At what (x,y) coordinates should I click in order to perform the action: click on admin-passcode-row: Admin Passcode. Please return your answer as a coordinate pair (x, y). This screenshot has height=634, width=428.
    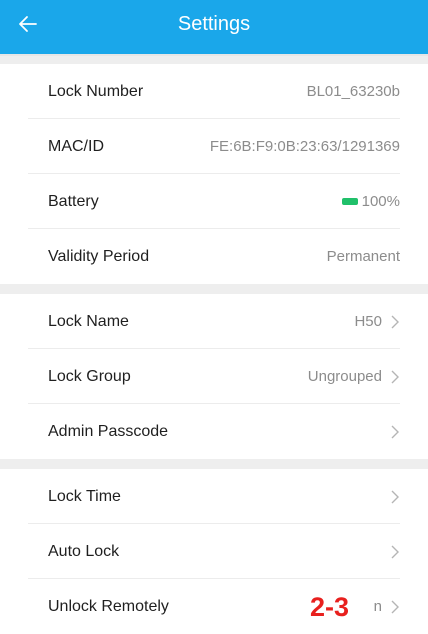
    Looking at the image, I should click on (214, 431).